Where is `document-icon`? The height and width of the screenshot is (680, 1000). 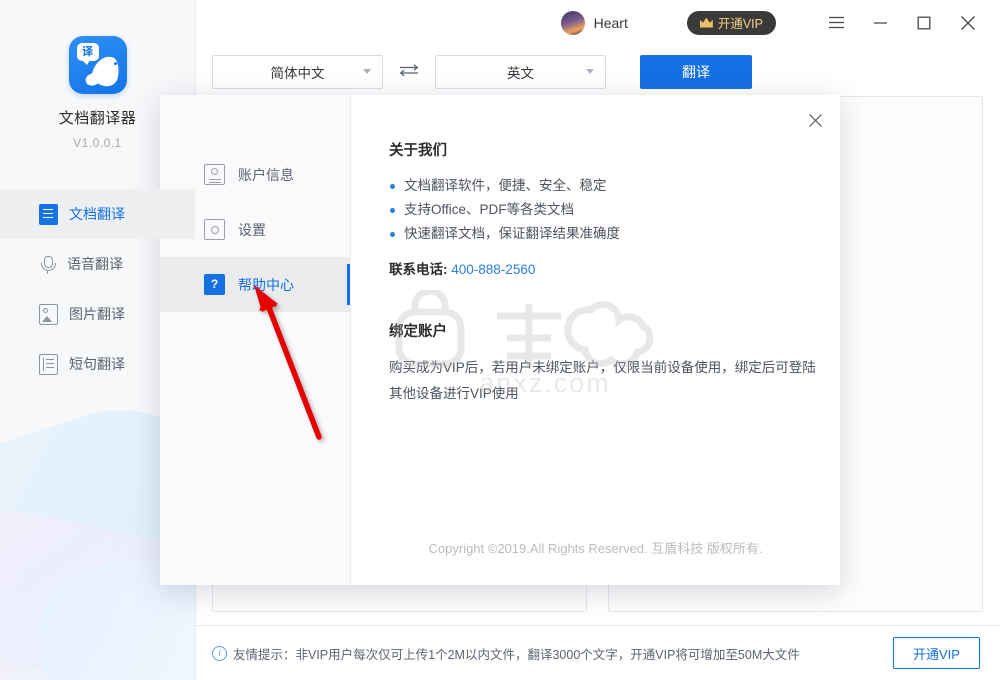 document-icon is located at coordinates (48, 214).